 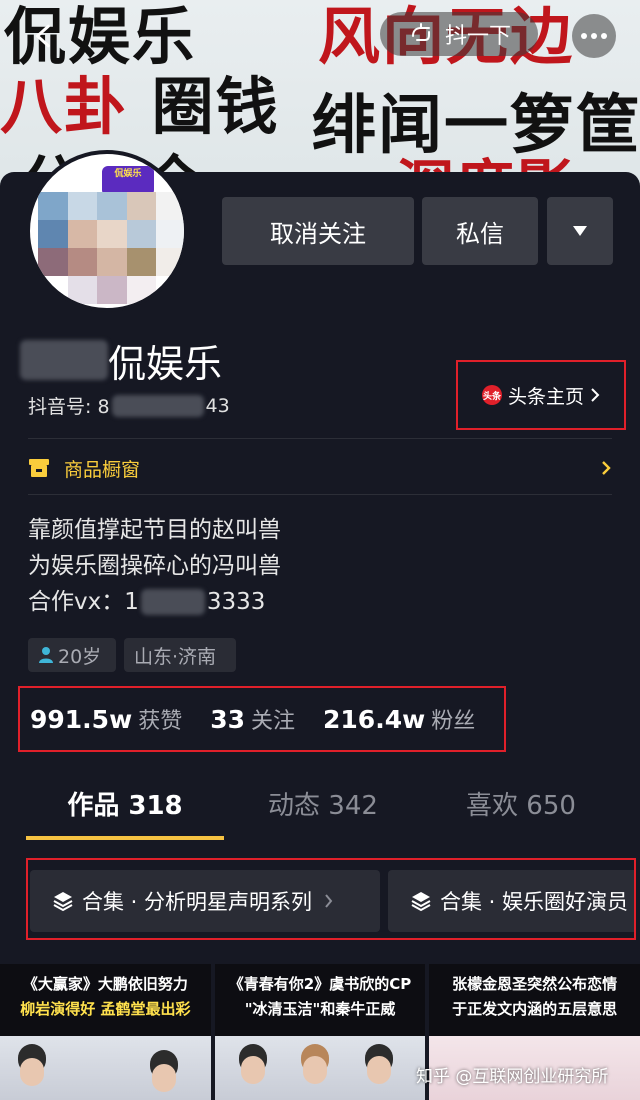 What do you see at coordinates (323, 806) in the screenshot?
I see `tab-posts: 动态 342` at bounding box center [323, 806].